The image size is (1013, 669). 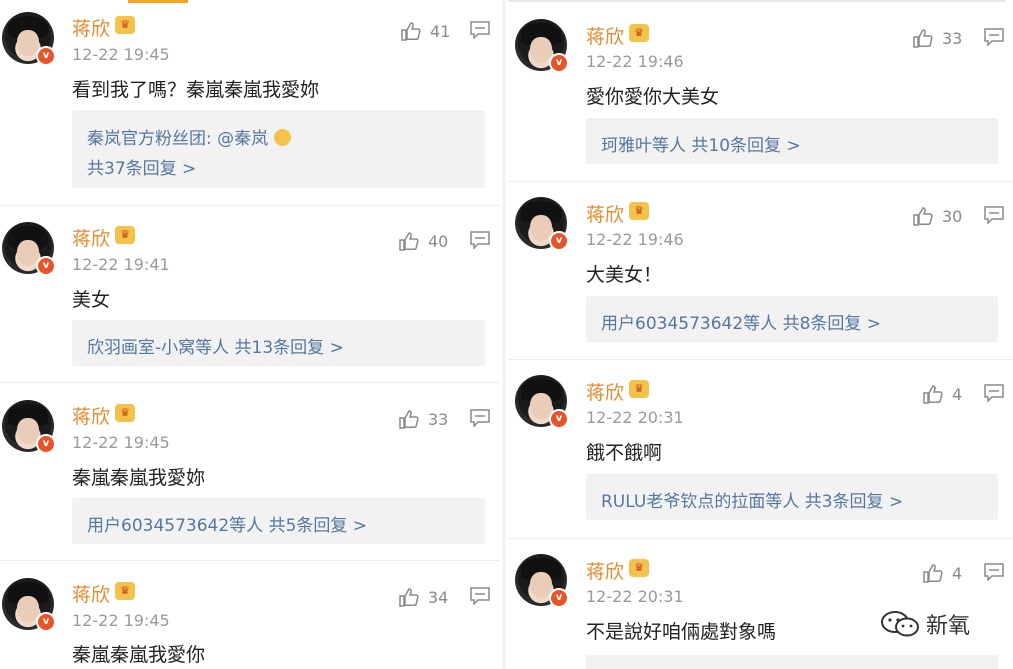 What do you see at coordinates (423, 241) in the screenshot?
I see `like-button: 40` at bounding box center [423, 241].